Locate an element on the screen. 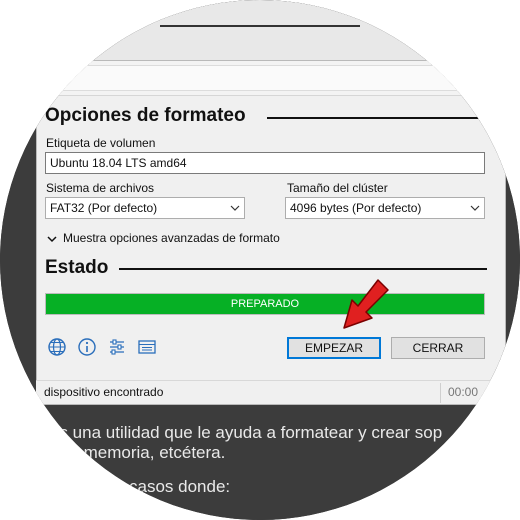  status-text: dispositivo encontrado is located at coordinates (104, 392).